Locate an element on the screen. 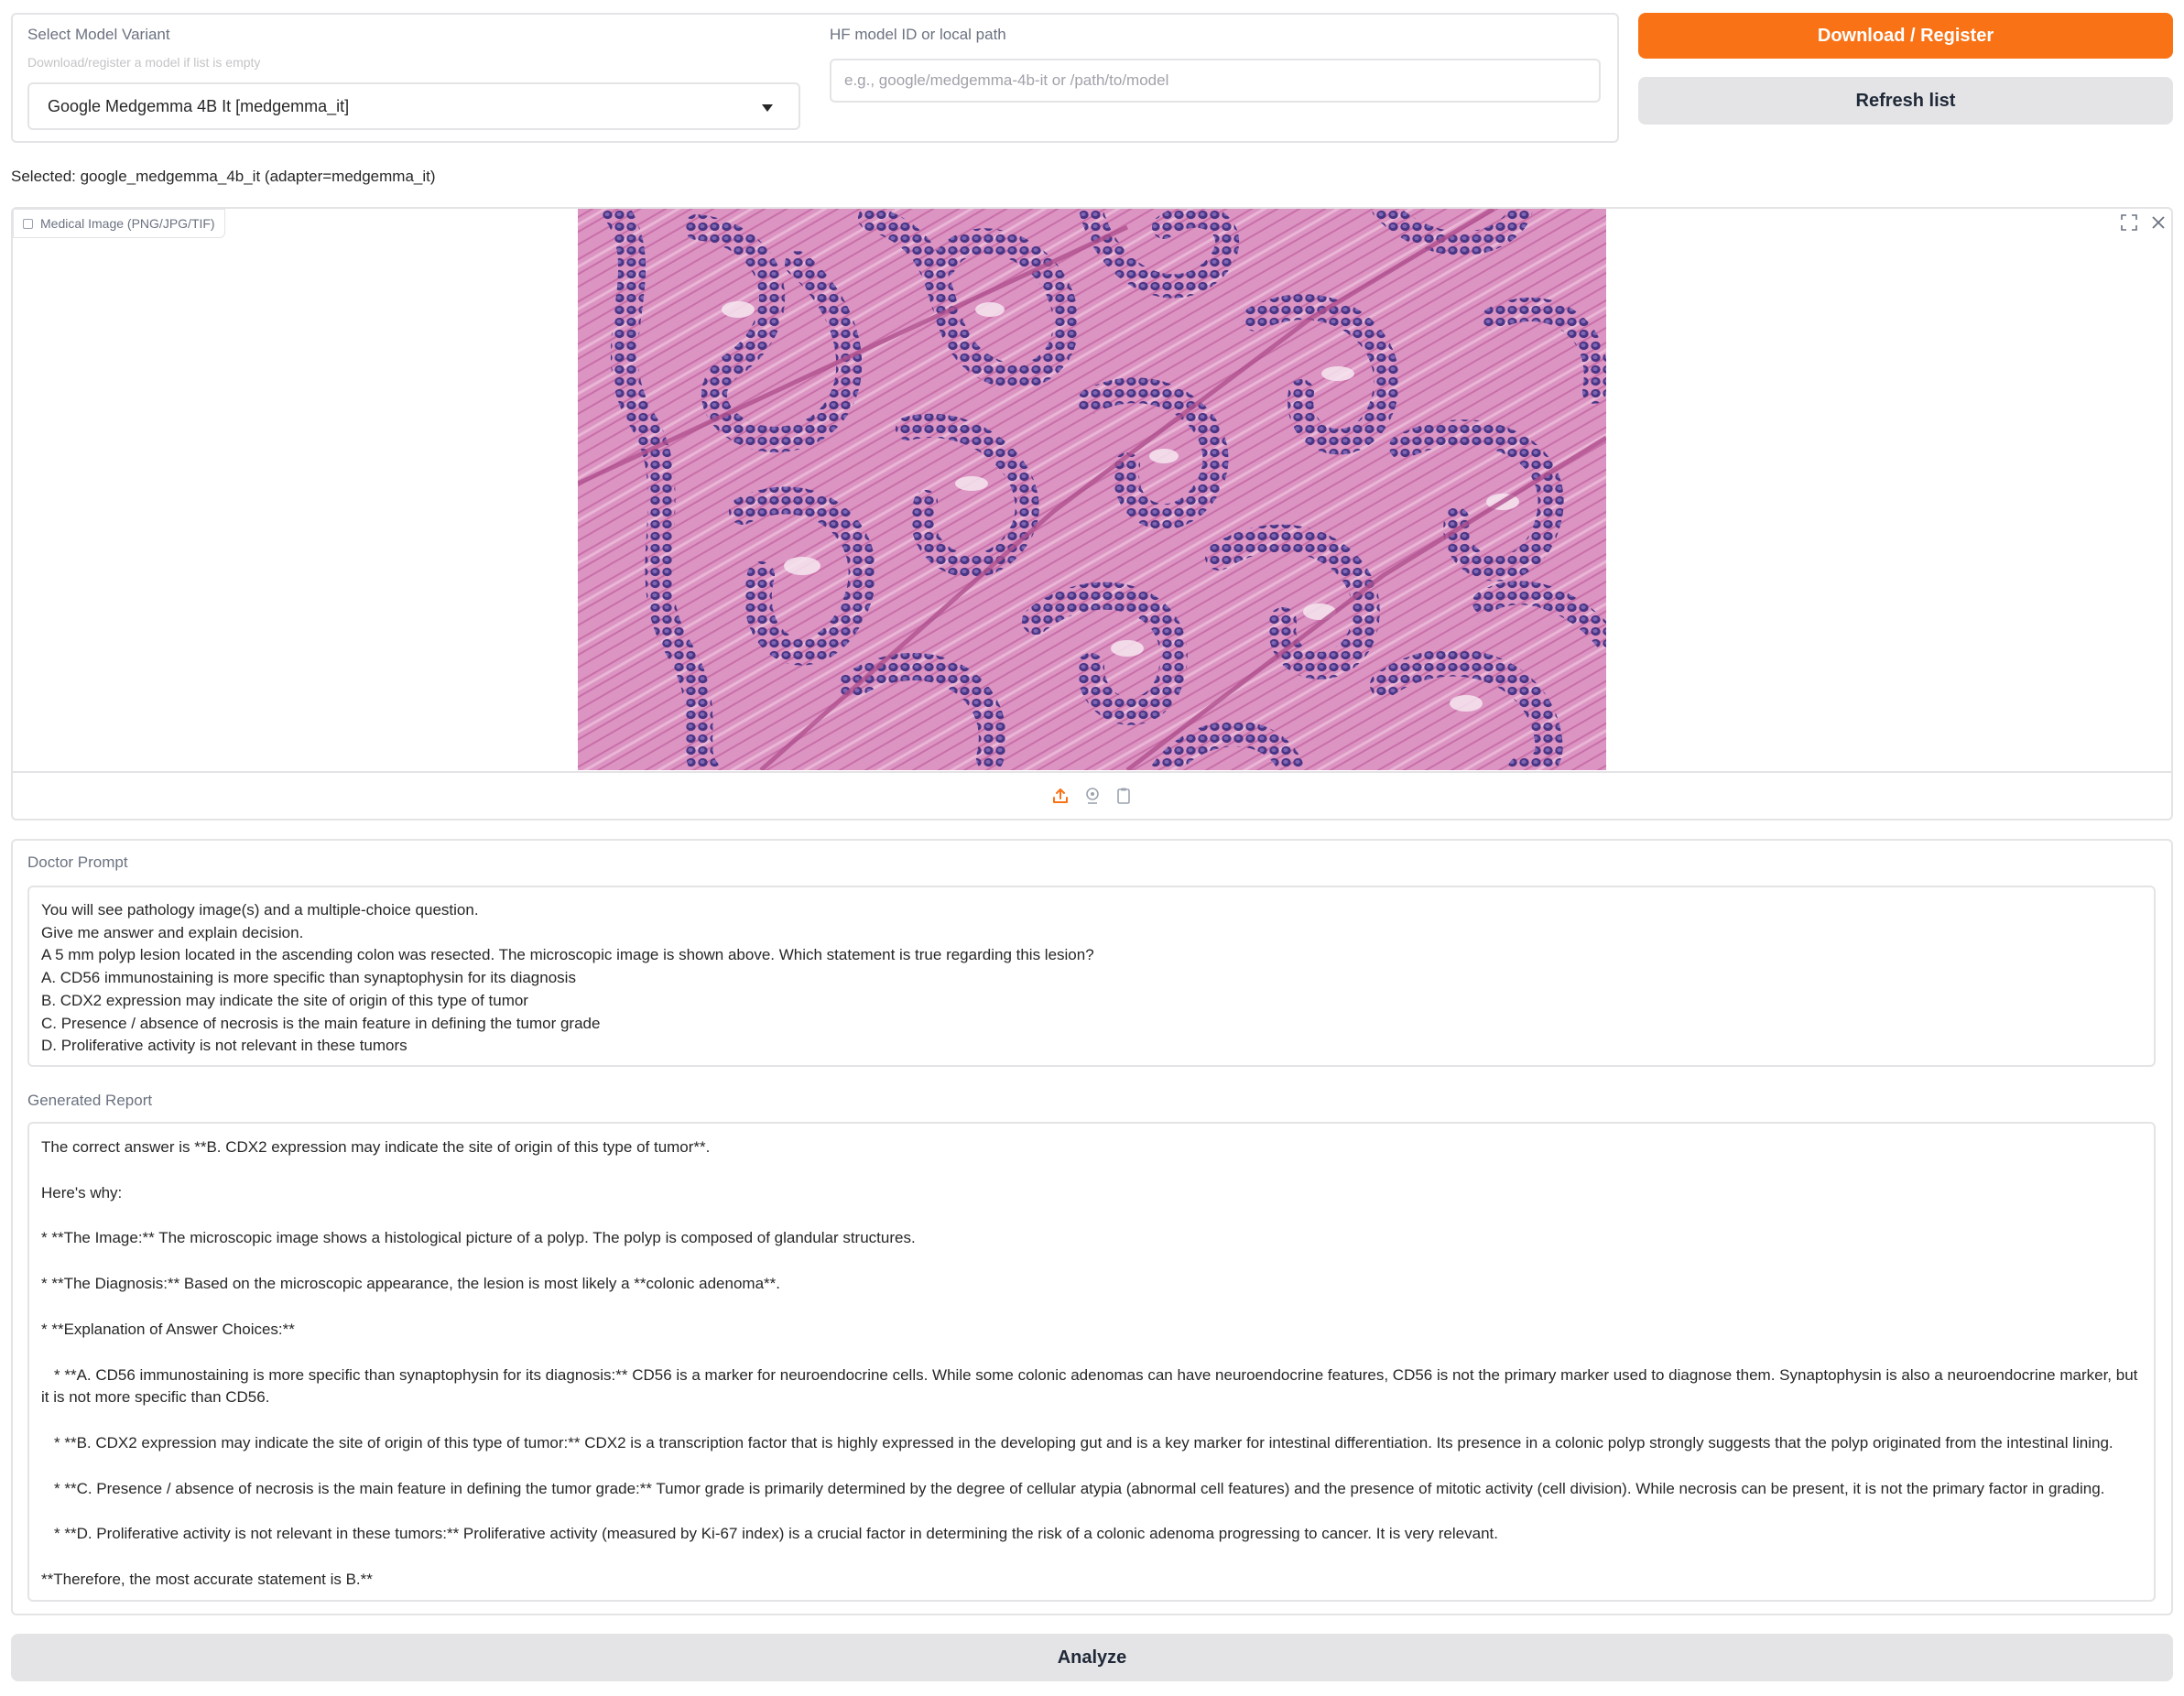 This screenshot has height=1696, width=2184. refresh-list-button: Refresh list is located at coordinates (1905, 101).